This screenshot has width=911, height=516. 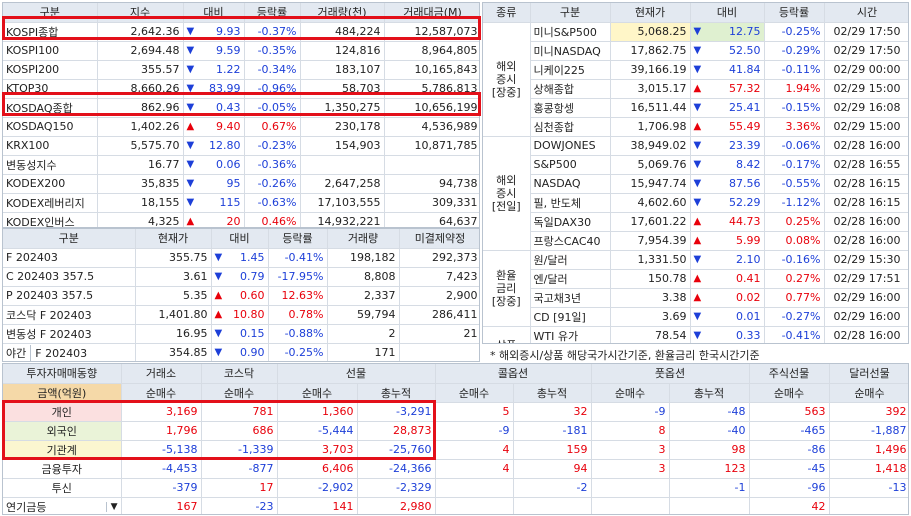 What do you see at coordinates (570, 260) in the screenshot?
I see `world-name: 원/달러` at bounding box center [570, 260].